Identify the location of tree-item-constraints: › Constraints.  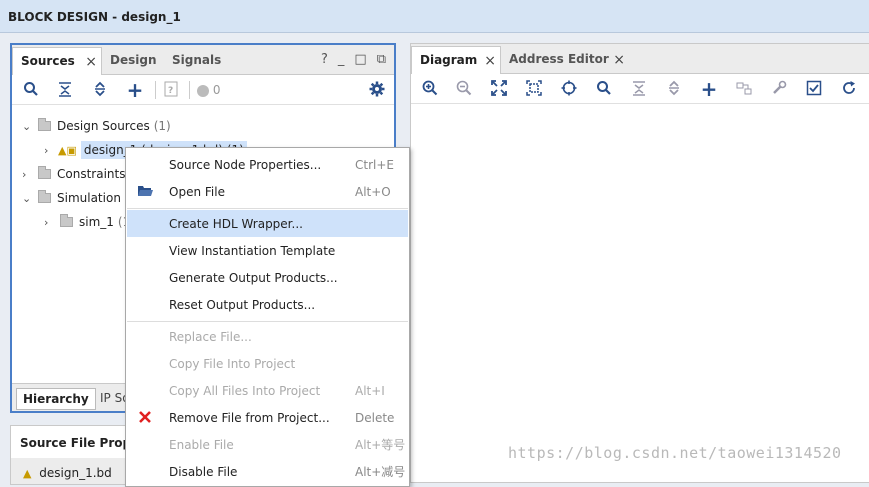
(73, 174).